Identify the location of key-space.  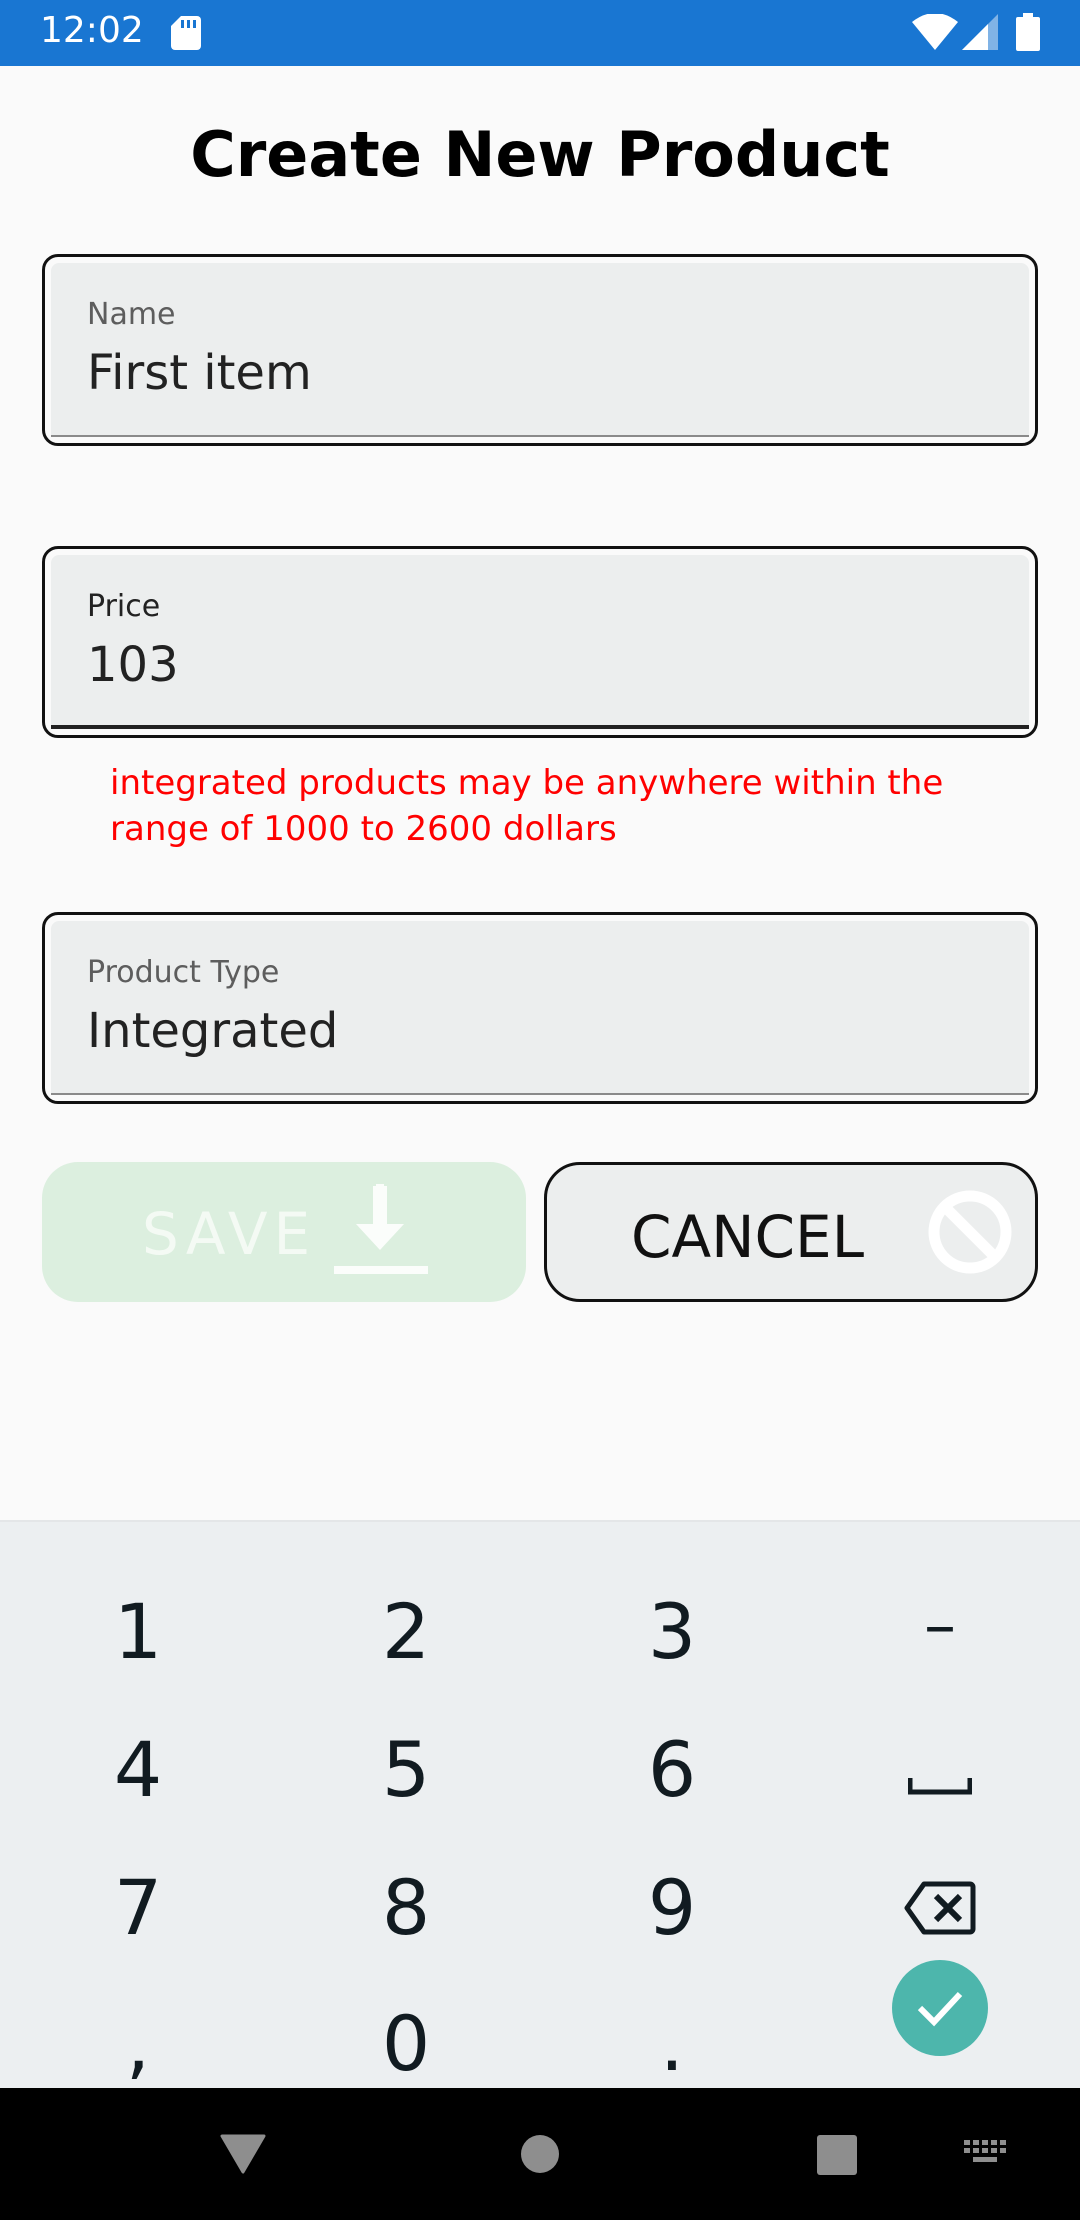
(940, 1770).